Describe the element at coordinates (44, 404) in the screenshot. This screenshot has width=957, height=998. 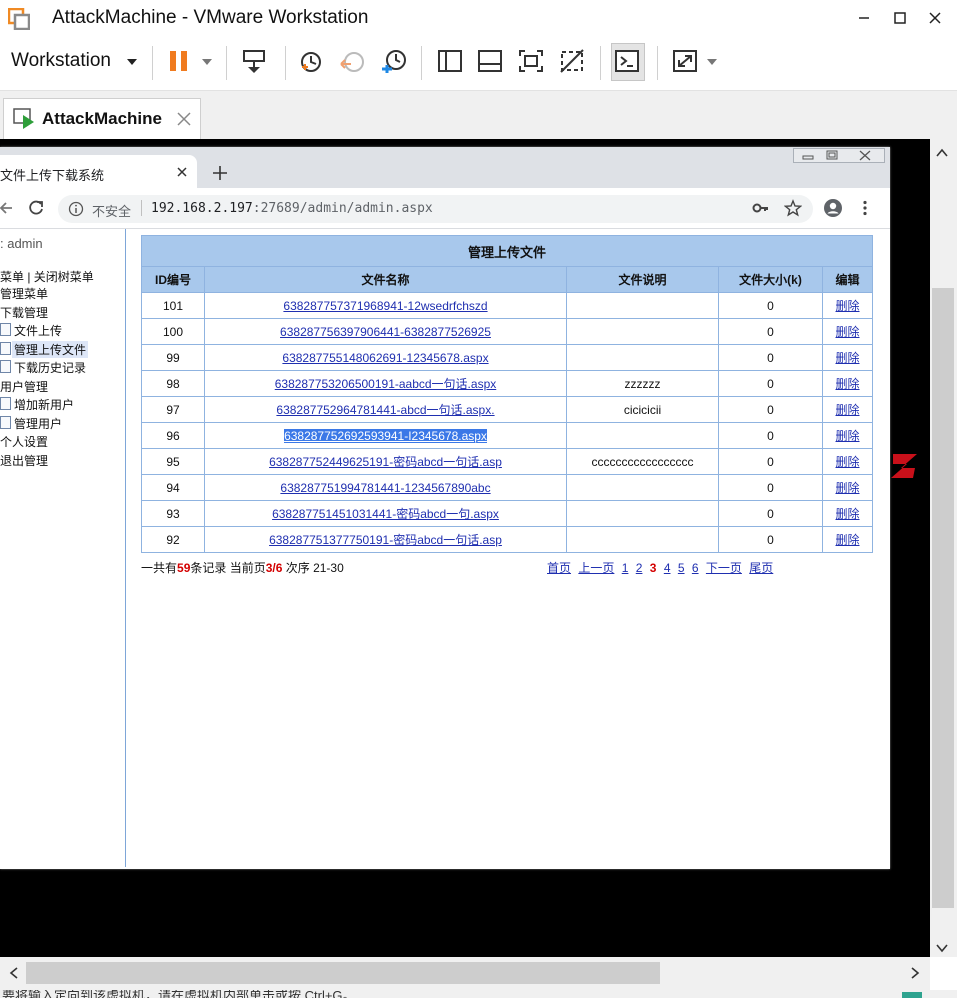
I see `tree-item-add-user: 增加新用户` at that location.